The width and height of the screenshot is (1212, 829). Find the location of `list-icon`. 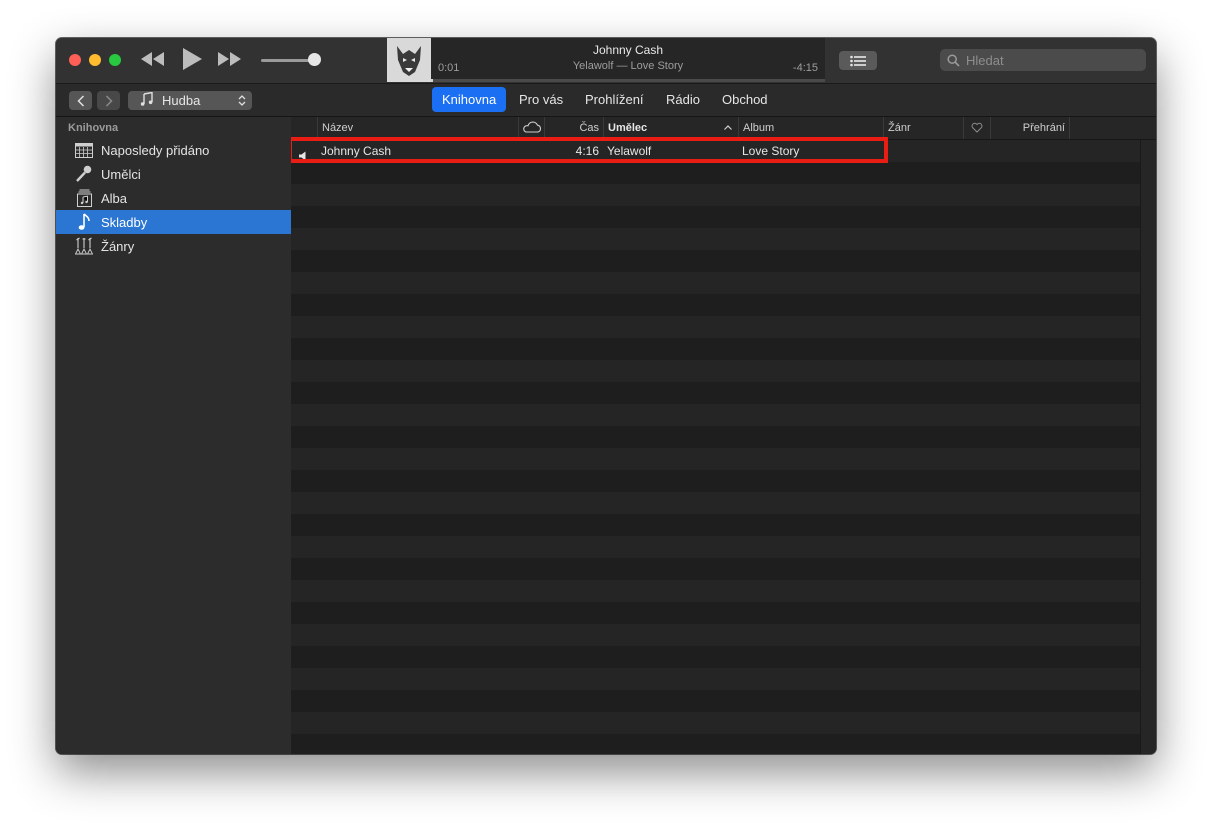

list-icon is located at coordinates (858, 60).